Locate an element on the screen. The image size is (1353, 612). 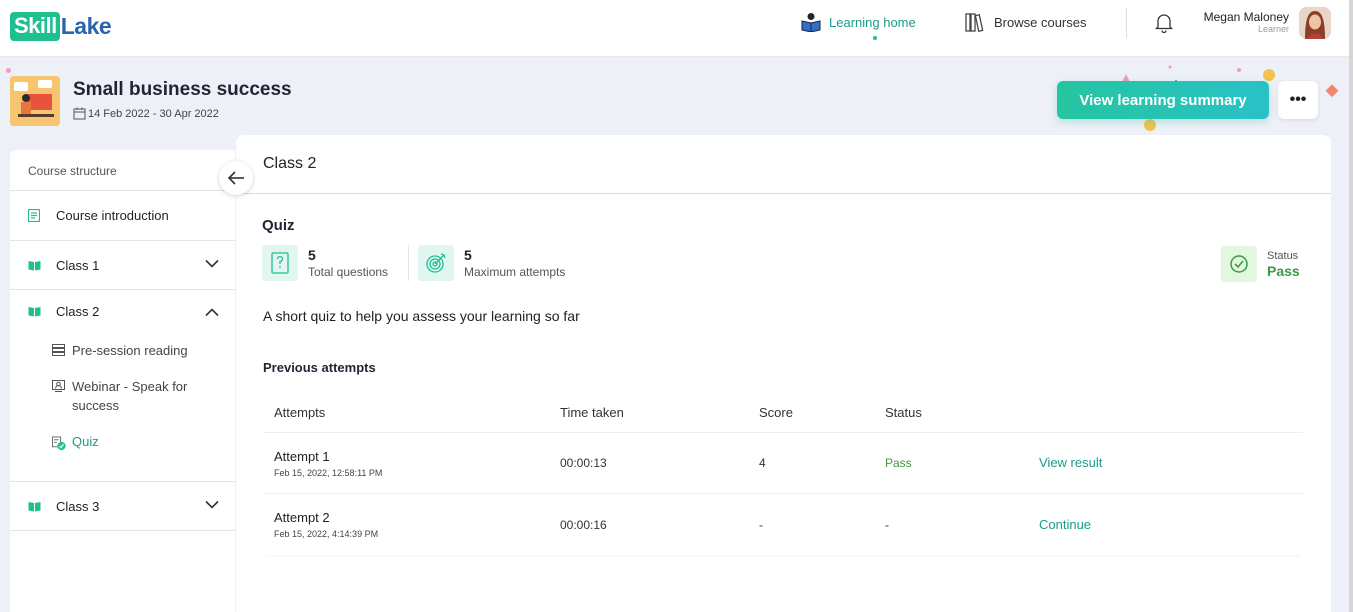
reader-icon is located at coordinates (811, 22).